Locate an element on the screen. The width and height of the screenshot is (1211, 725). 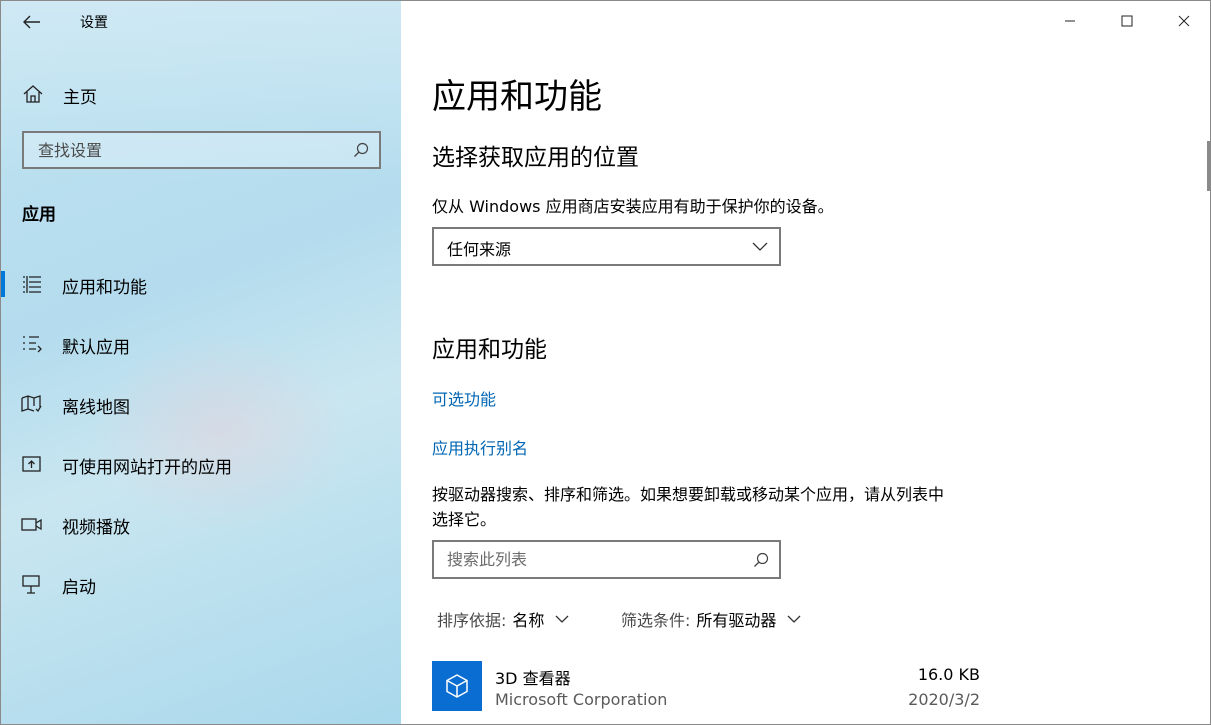
sidebar-item-label: 可使用网站打开的应用 is located at coordinates (147, 468).